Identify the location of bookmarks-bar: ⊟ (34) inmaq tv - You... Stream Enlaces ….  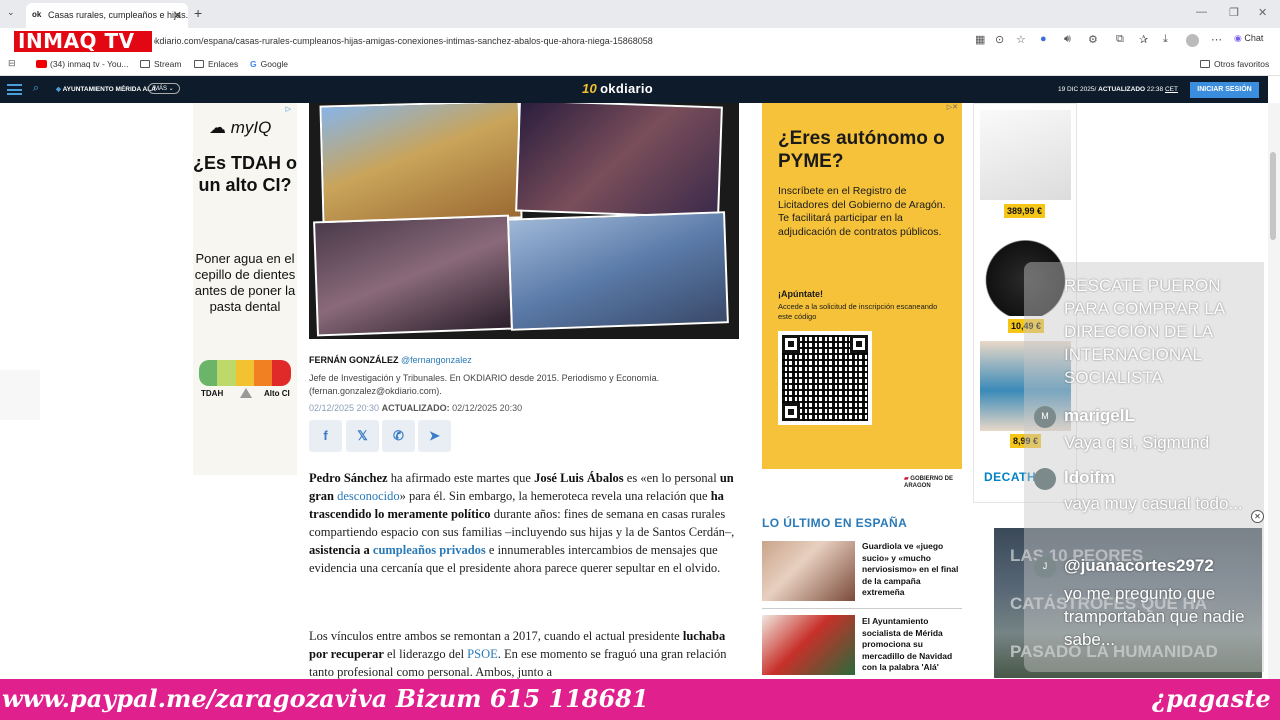
(640, 65).